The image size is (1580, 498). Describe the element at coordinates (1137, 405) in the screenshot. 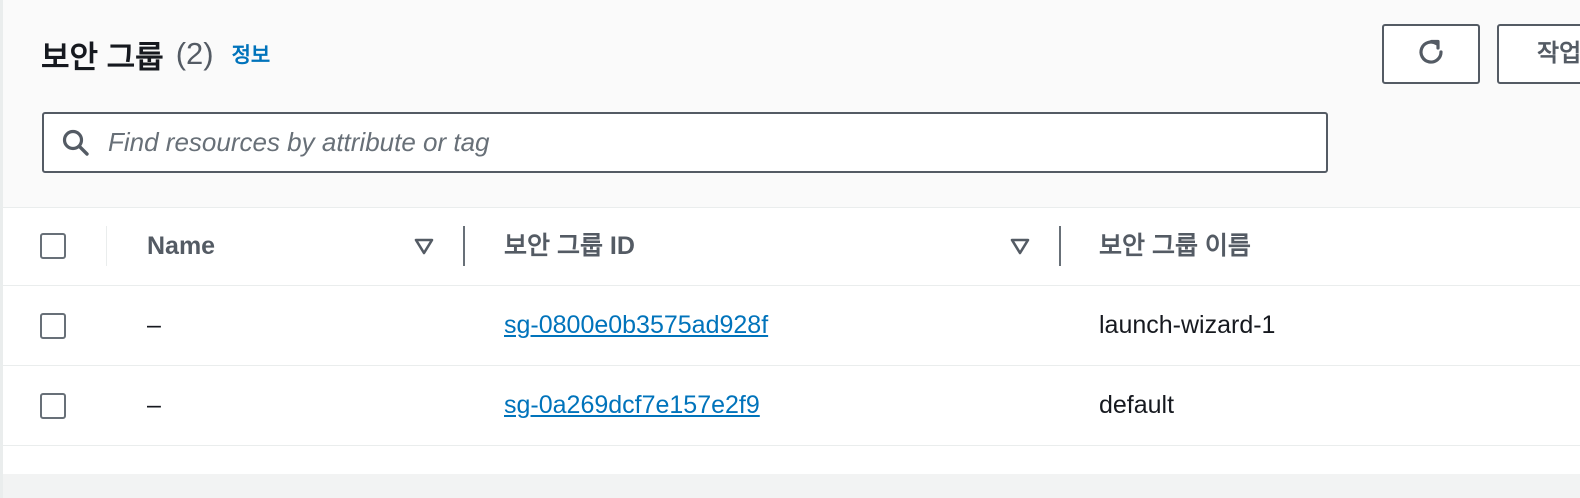

I see `cell-group-name: default` at that location.